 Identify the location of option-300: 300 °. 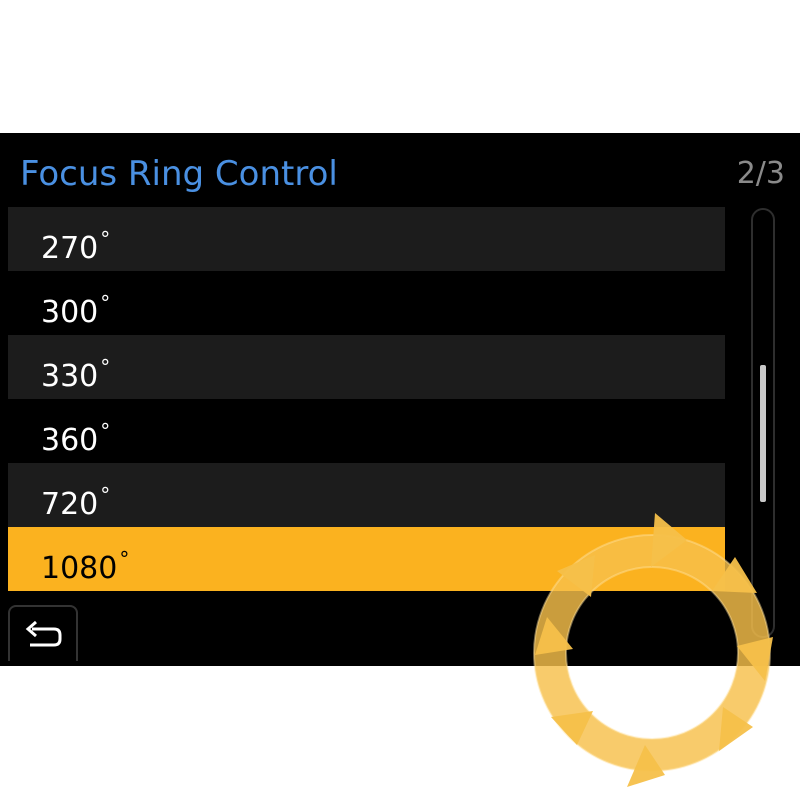
(366, 303).